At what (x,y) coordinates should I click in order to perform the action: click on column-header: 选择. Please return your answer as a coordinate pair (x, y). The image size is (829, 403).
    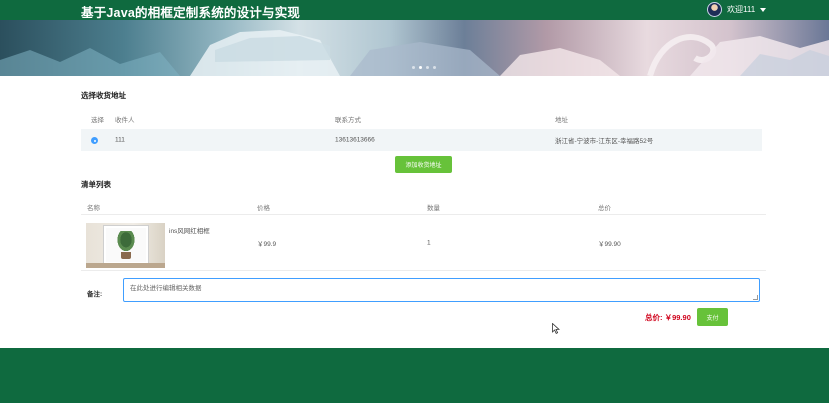
    Looking at the image, I should click on (97, 120).